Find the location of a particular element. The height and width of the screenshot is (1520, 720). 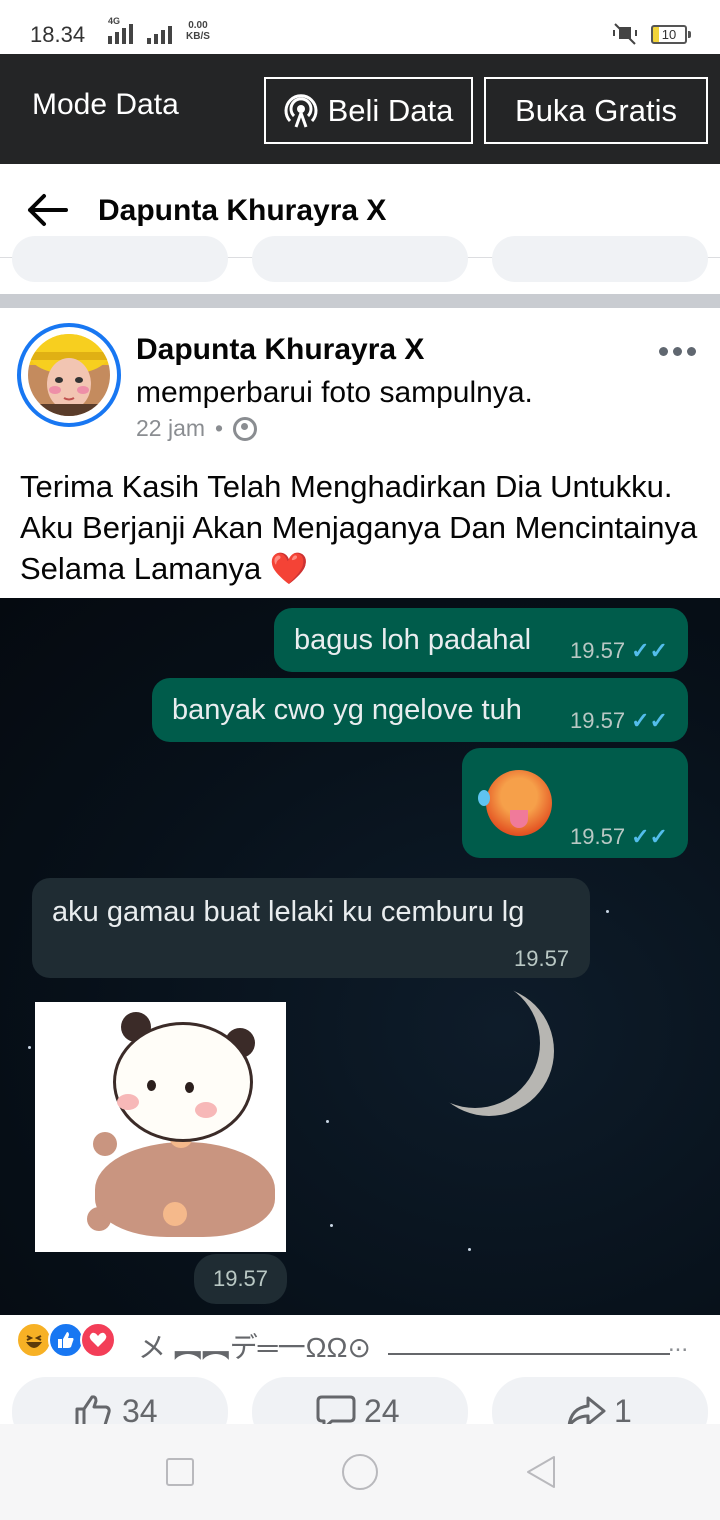

post-meta: 22 jam • is located at coordinates (197, 428).